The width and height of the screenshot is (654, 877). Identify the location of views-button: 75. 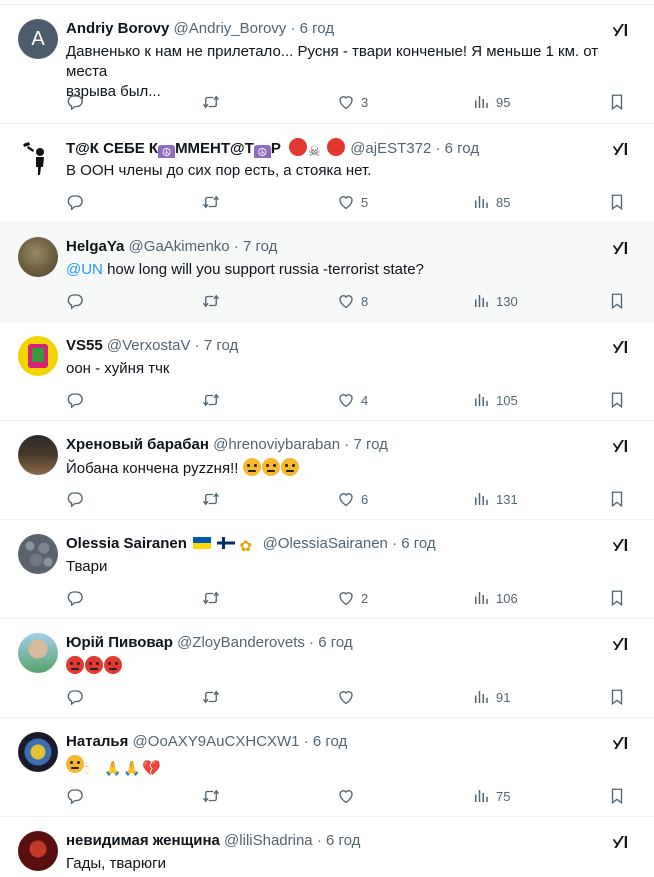
(491, 796).